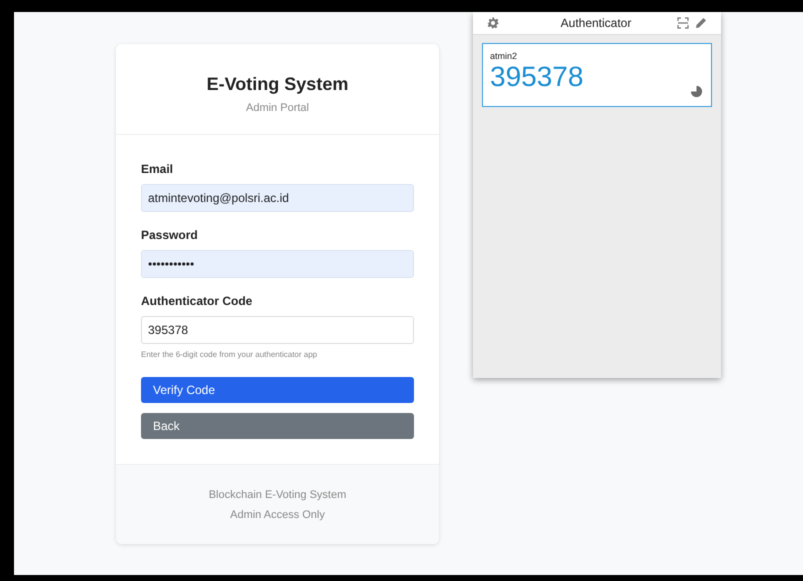  I want to click on back-button: Back, so click(277, 426).